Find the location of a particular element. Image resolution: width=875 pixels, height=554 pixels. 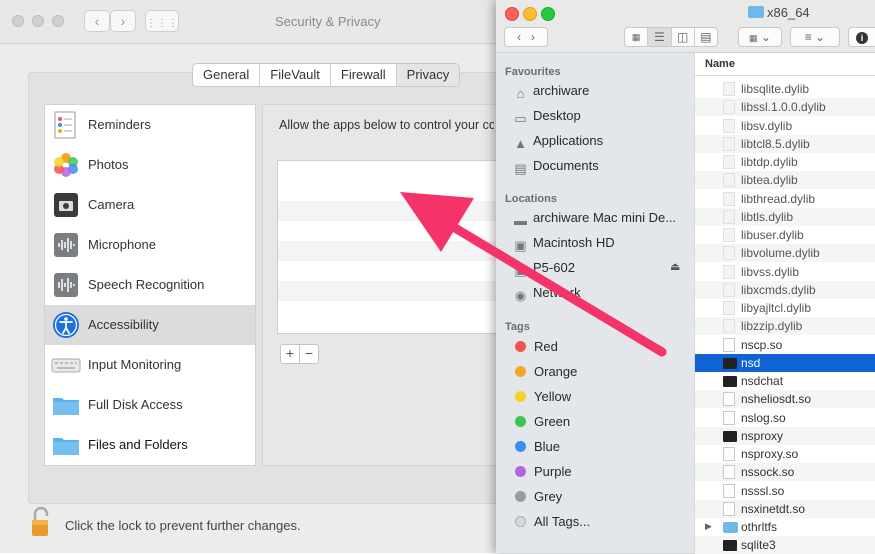

category-files-and-folders: Files and Folders is located at coordinates (150, 445).